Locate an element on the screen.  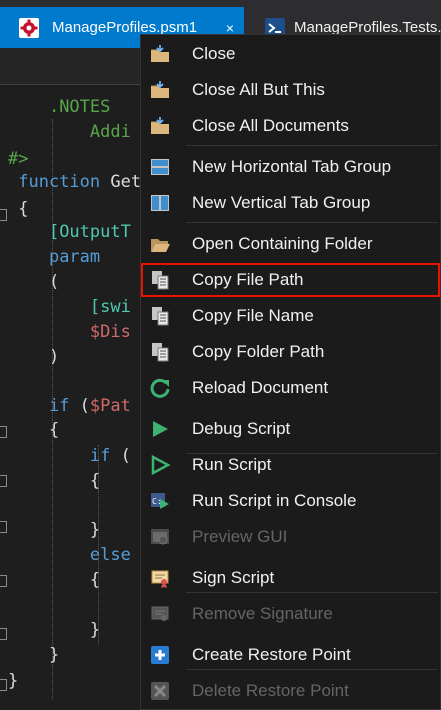
menu-item-label: Reload Document is located at coordinates (260, 387).